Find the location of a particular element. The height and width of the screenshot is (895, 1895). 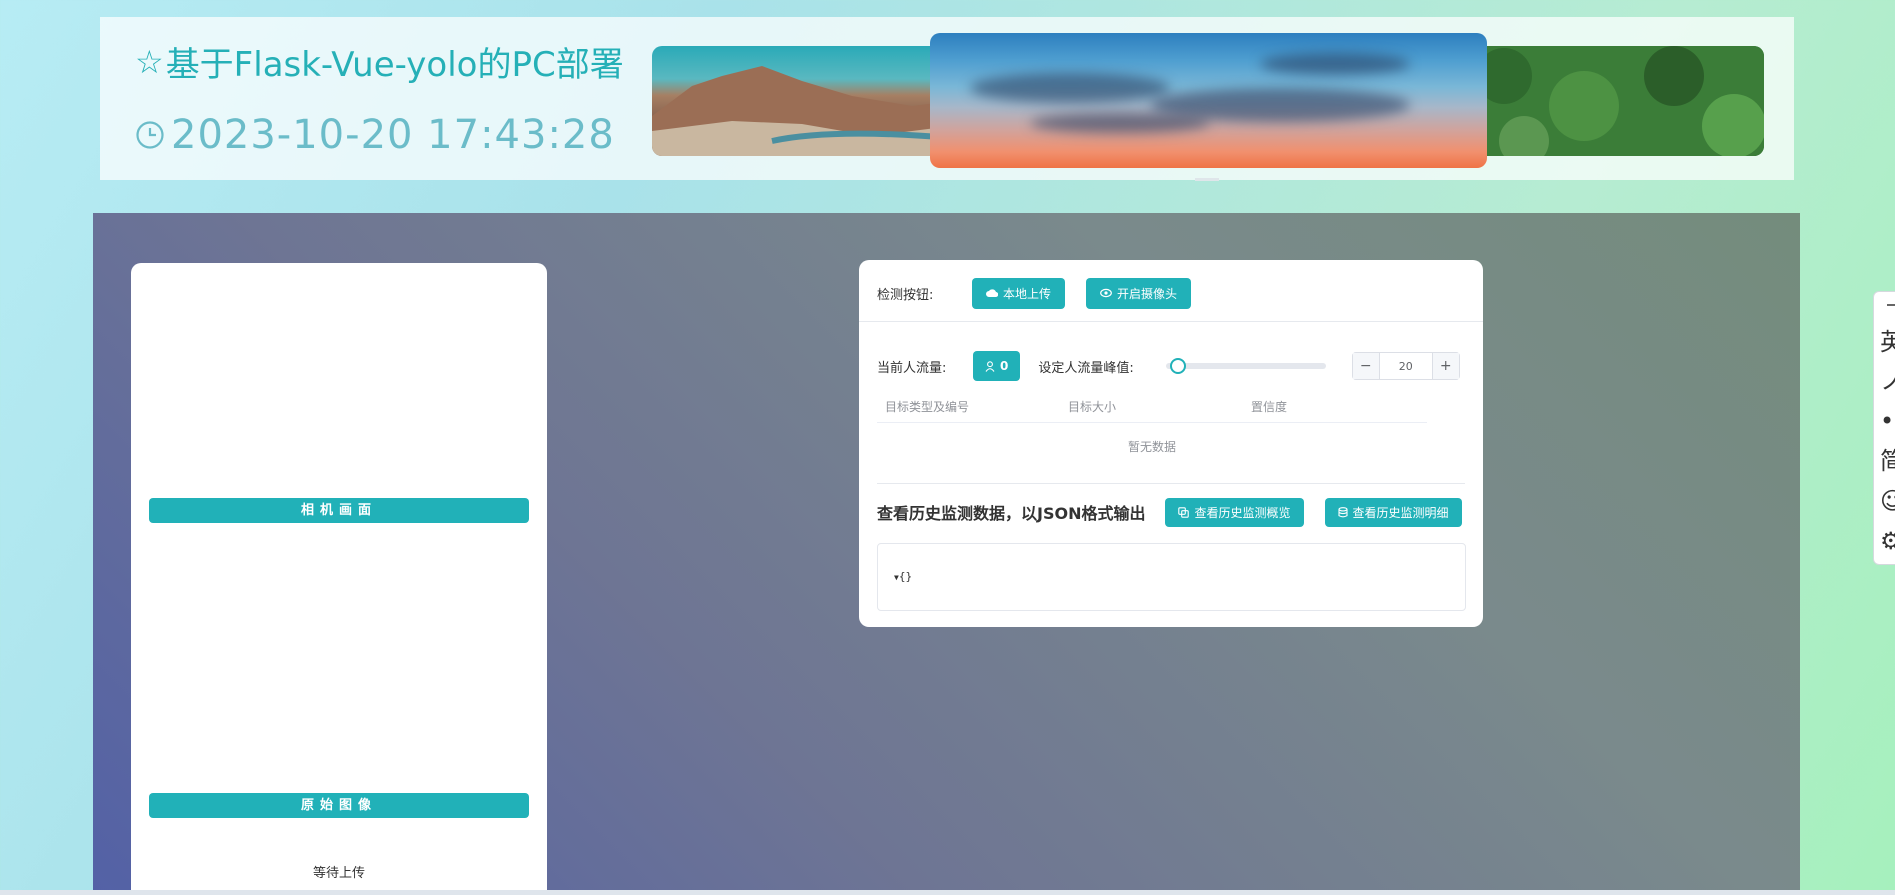

carousel-indicator is located at coordinates (1207, 179).